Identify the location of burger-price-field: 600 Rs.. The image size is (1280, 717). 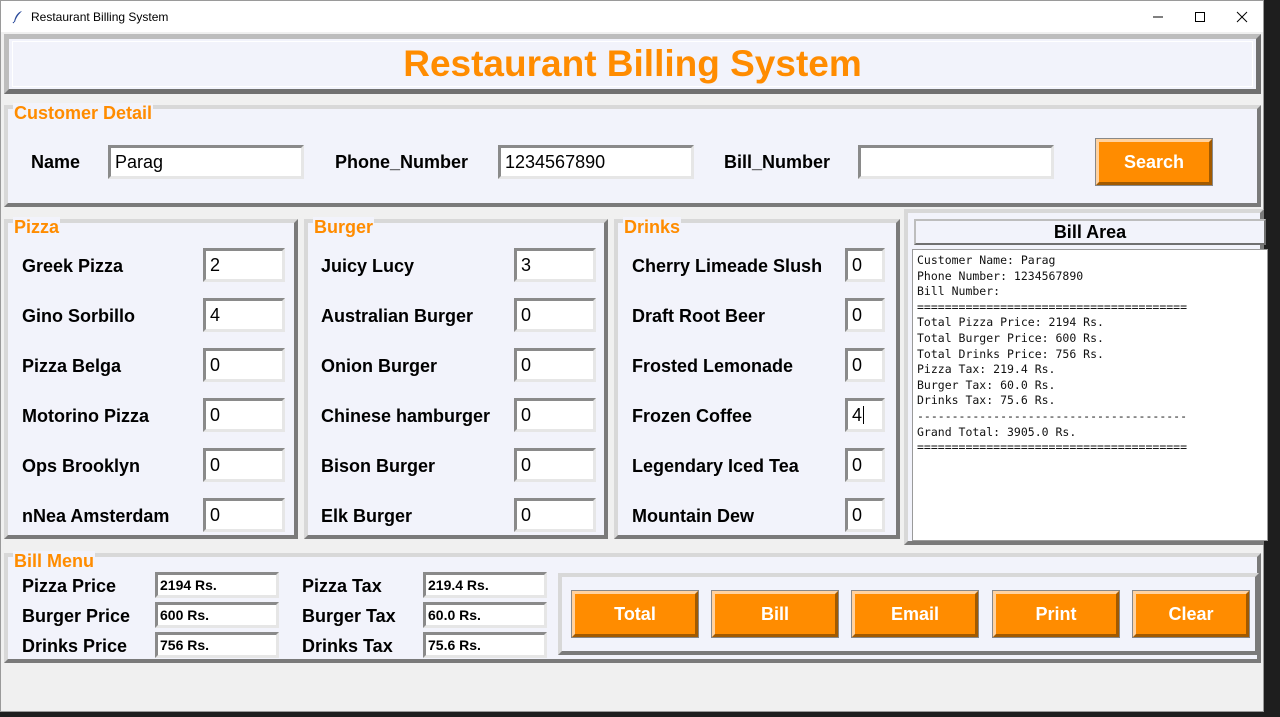
(217, 615).